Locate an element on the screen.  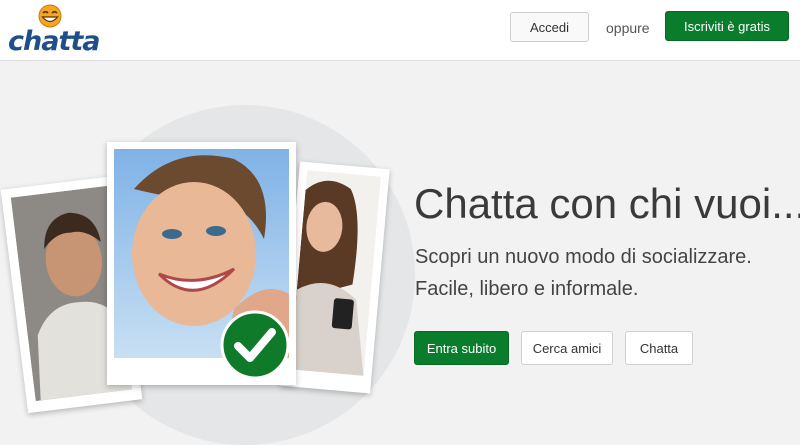
hero-subline-2: Facile, libero e informale. is located at coordinates (527, 289).